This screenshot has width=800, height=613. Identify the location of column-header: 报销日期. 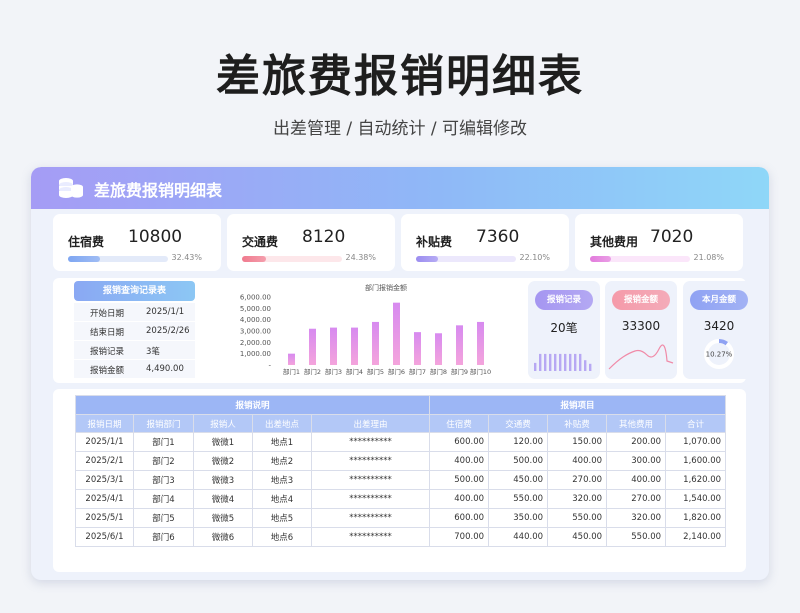
(104, 423).